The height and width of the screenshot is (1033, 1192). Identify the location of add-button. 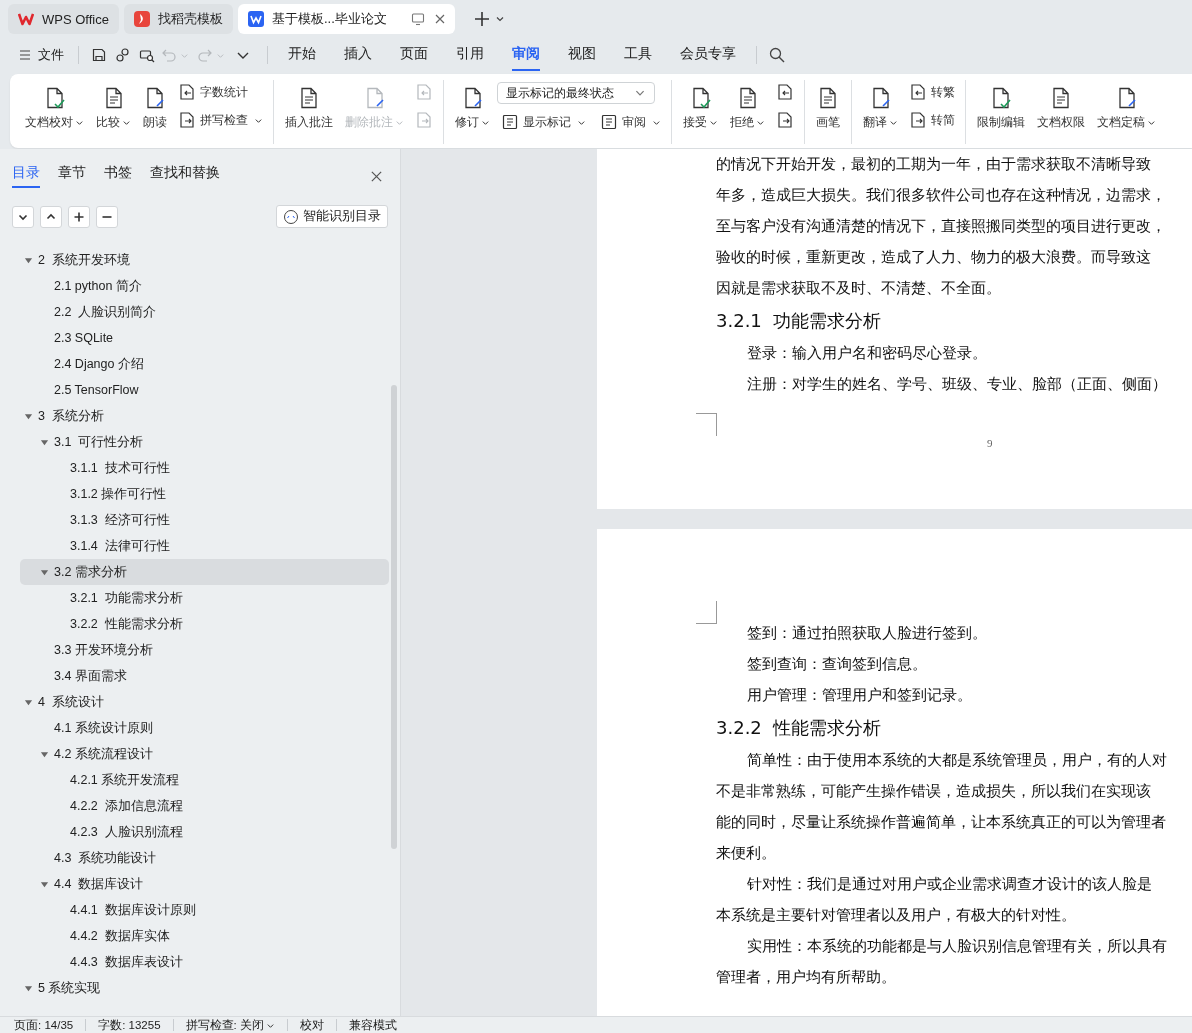
(79, 216).